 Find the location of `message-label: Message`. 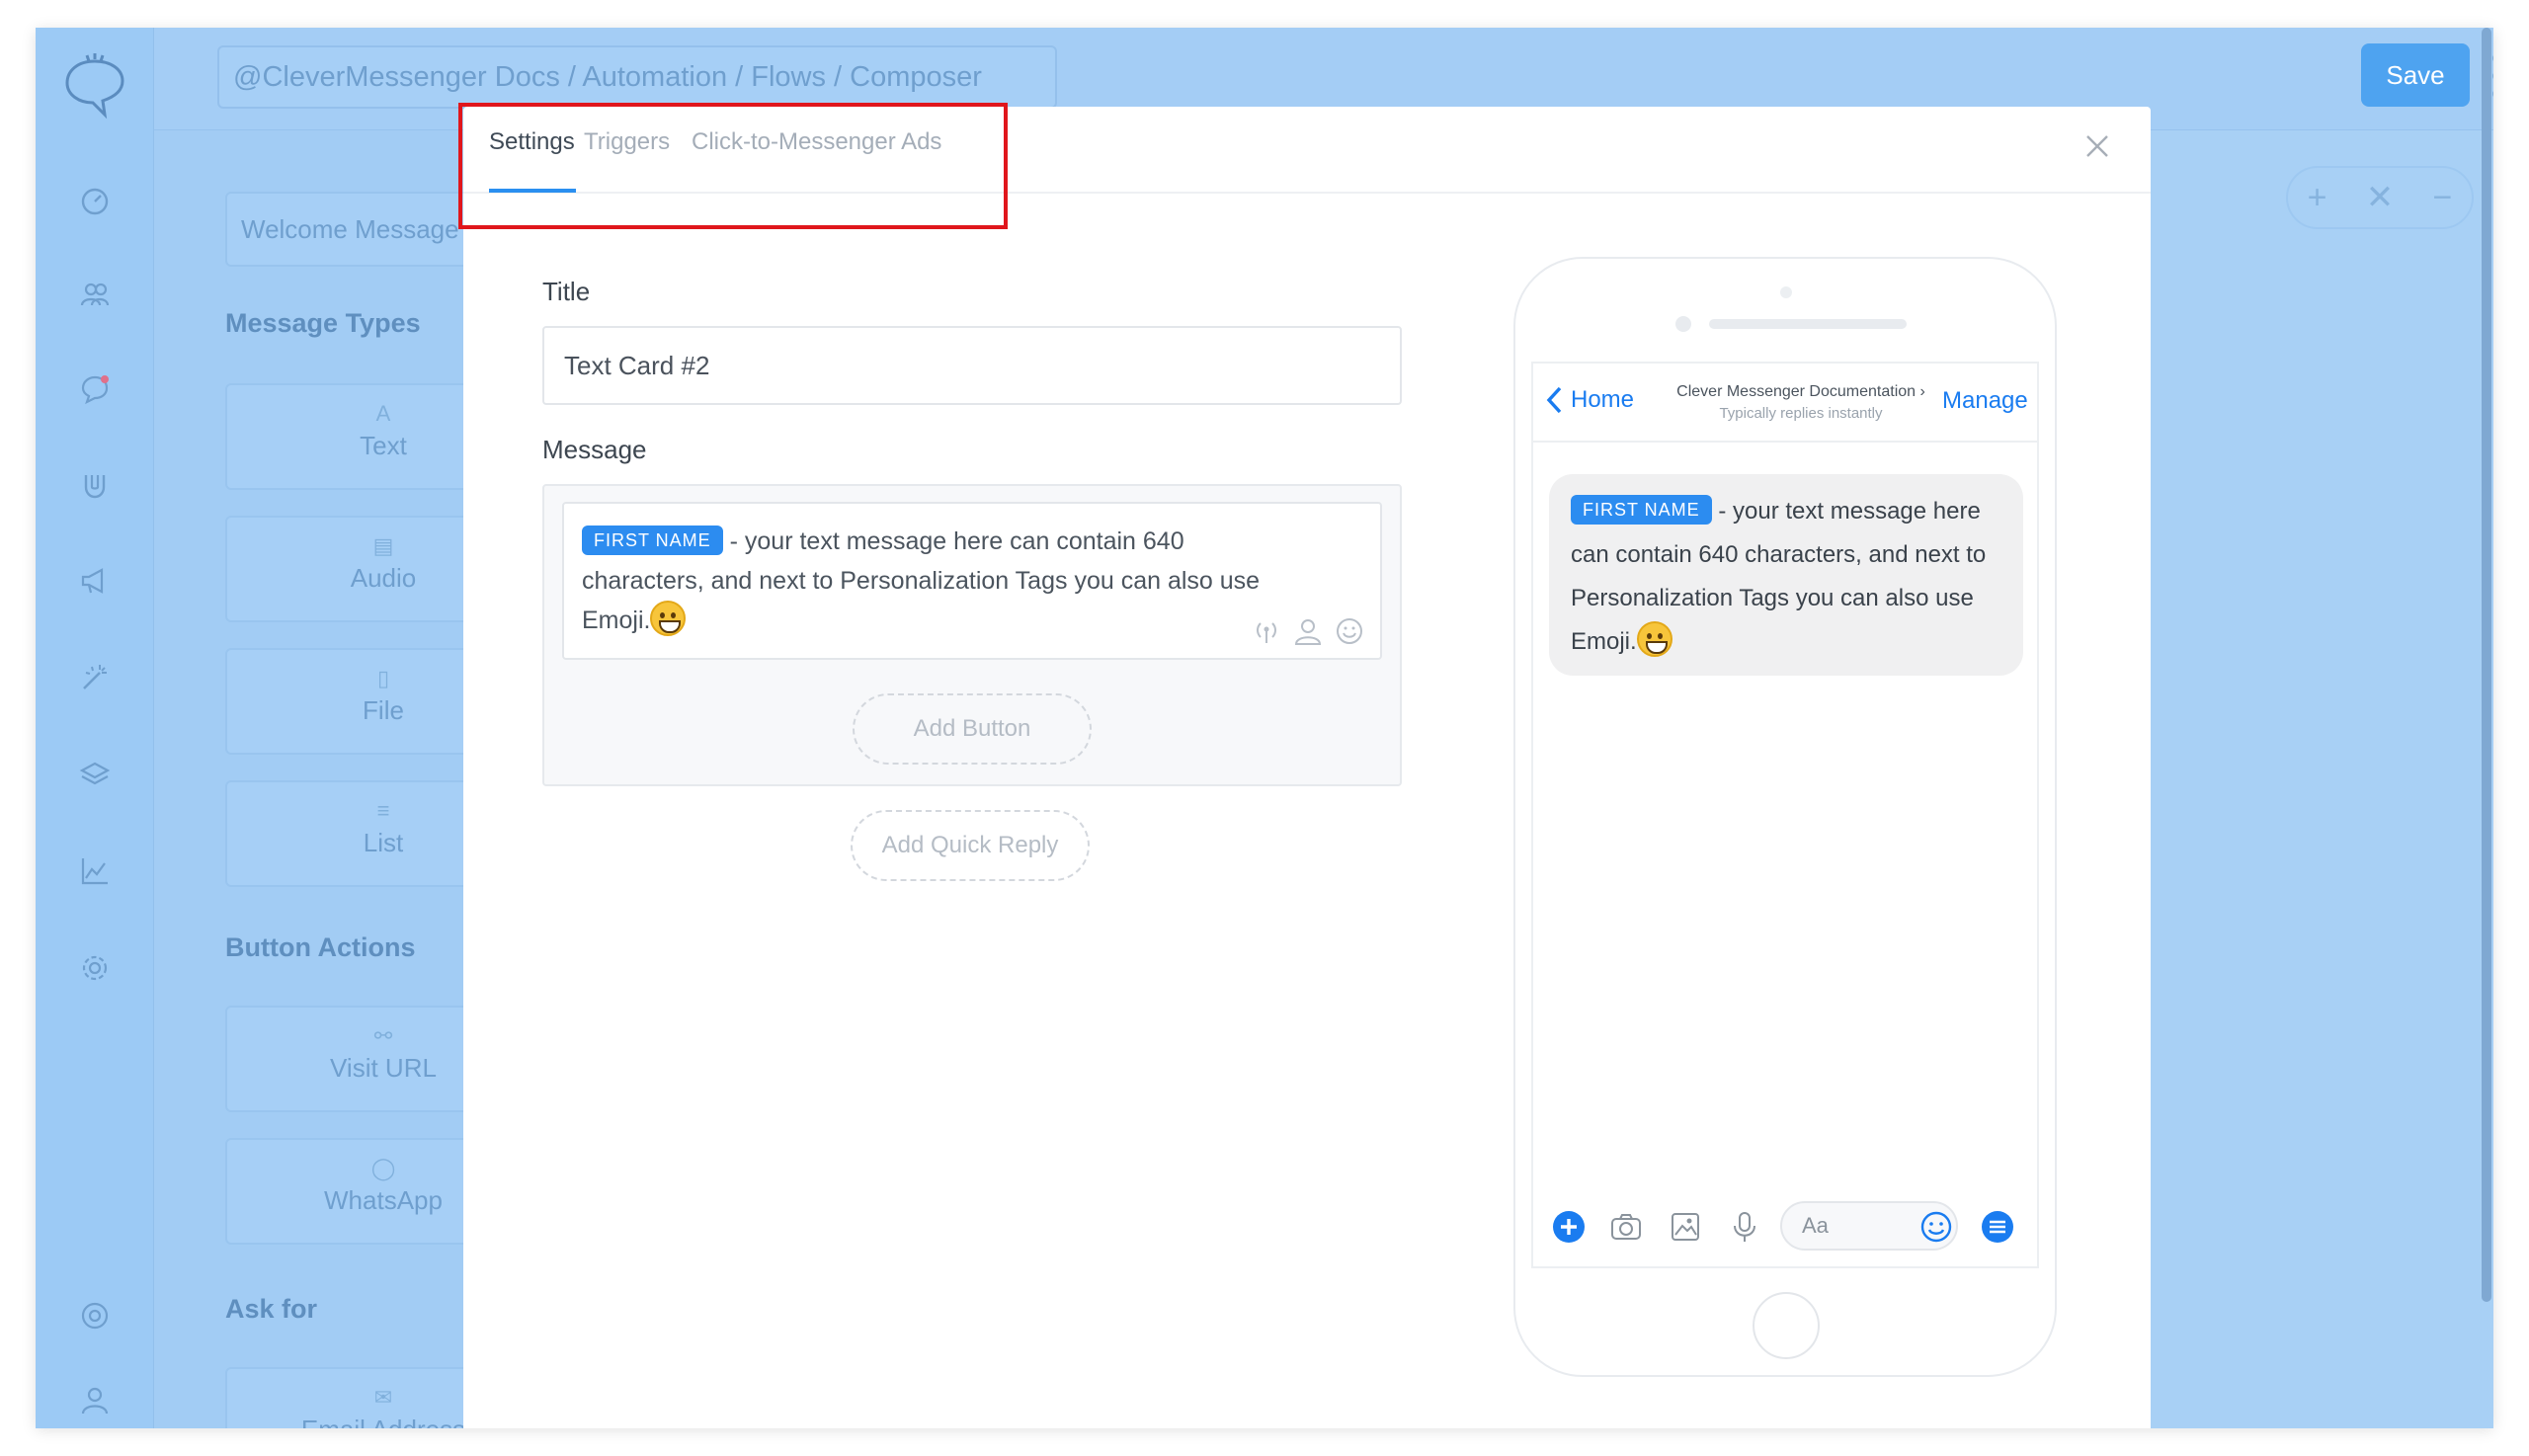

message-label: Message is located at coordinates (594, 449).